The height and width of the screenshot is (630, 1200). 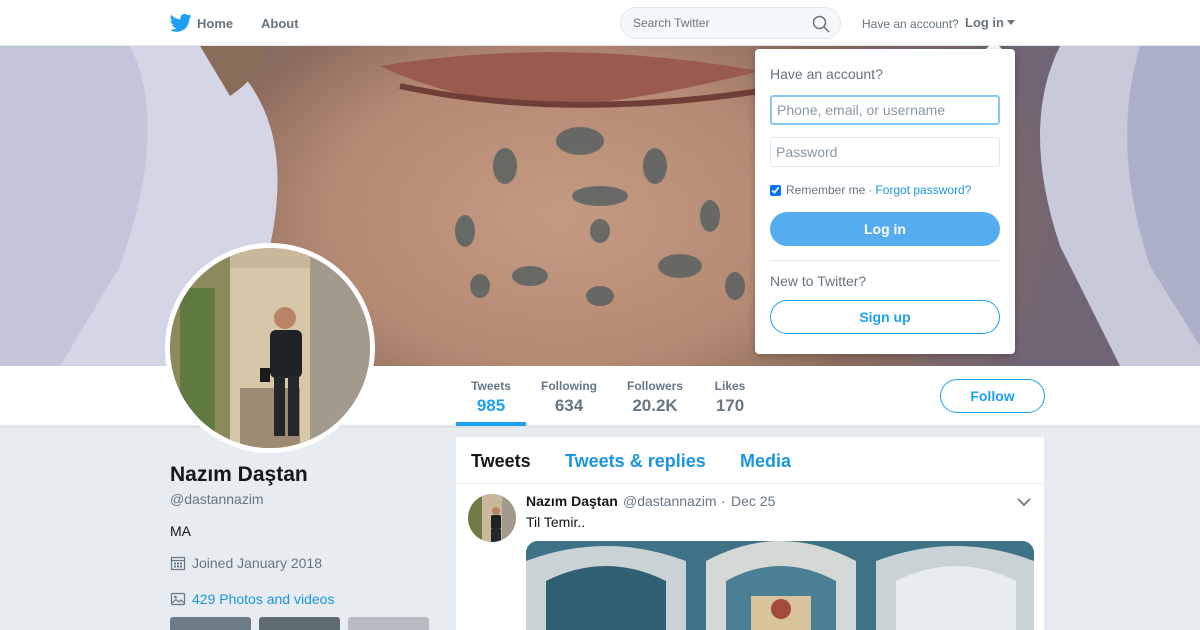 I want to click on tweet-media-image, so click(x=780, y=585).